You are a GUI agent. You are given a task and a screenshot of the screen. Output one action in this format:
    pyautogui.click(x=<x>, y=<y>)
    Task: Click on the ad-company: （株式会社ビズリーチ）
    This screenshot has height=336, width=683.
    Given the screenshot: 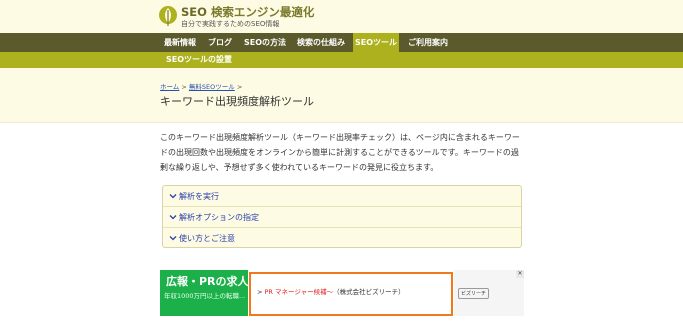 What is the action you would take?
    pyautogui.click(x=369, y=292)
    